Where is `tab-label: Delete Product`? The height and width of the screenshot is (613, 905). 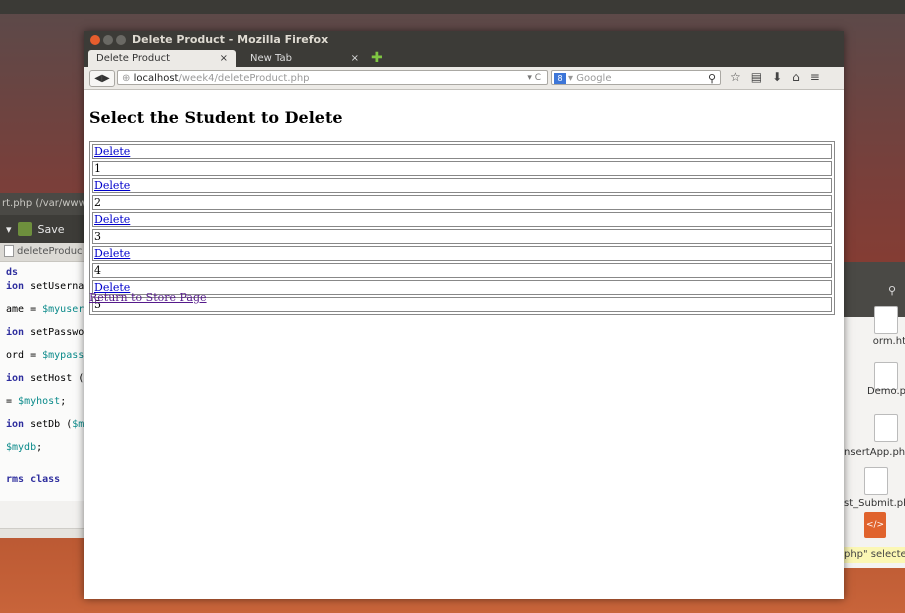
tab-label: Delete Product is located at coordinates (133, 58).